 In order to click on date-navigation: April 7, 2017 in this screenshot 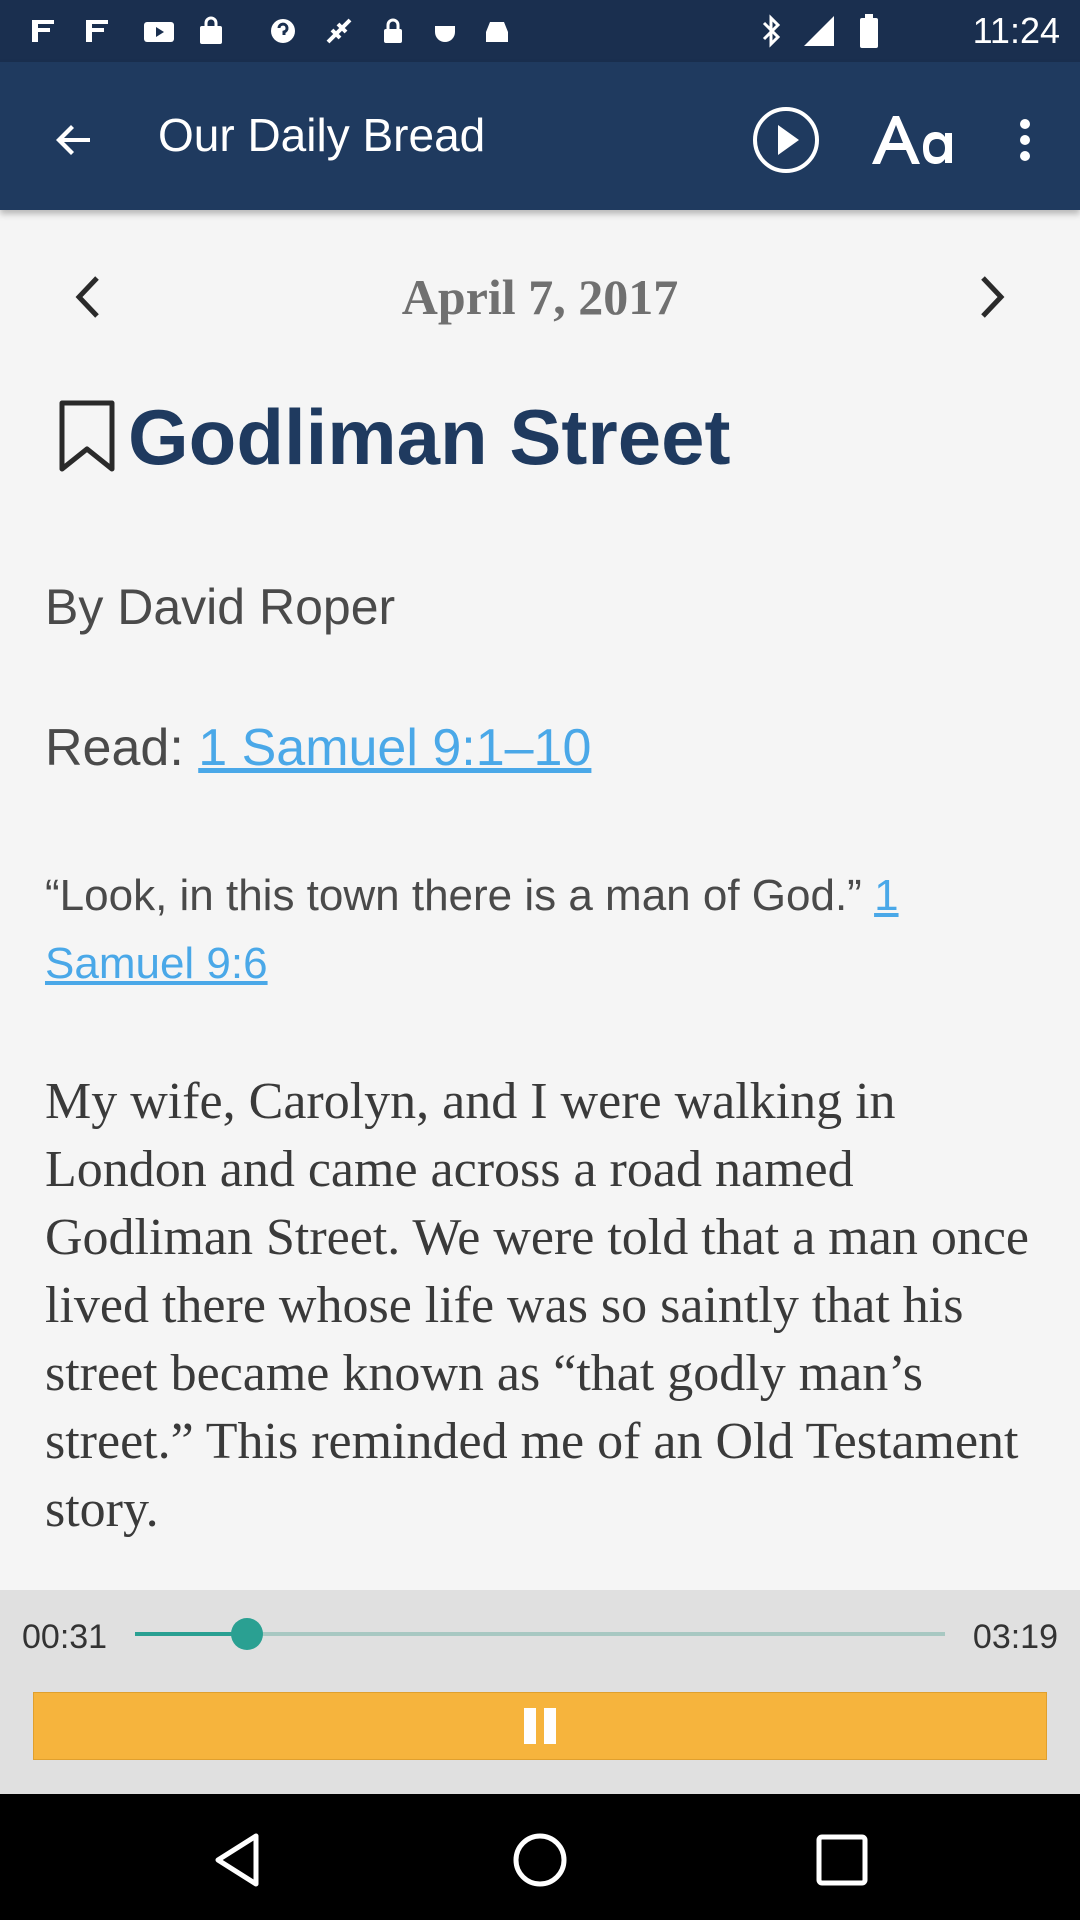, I will do `click(540, 295)`.